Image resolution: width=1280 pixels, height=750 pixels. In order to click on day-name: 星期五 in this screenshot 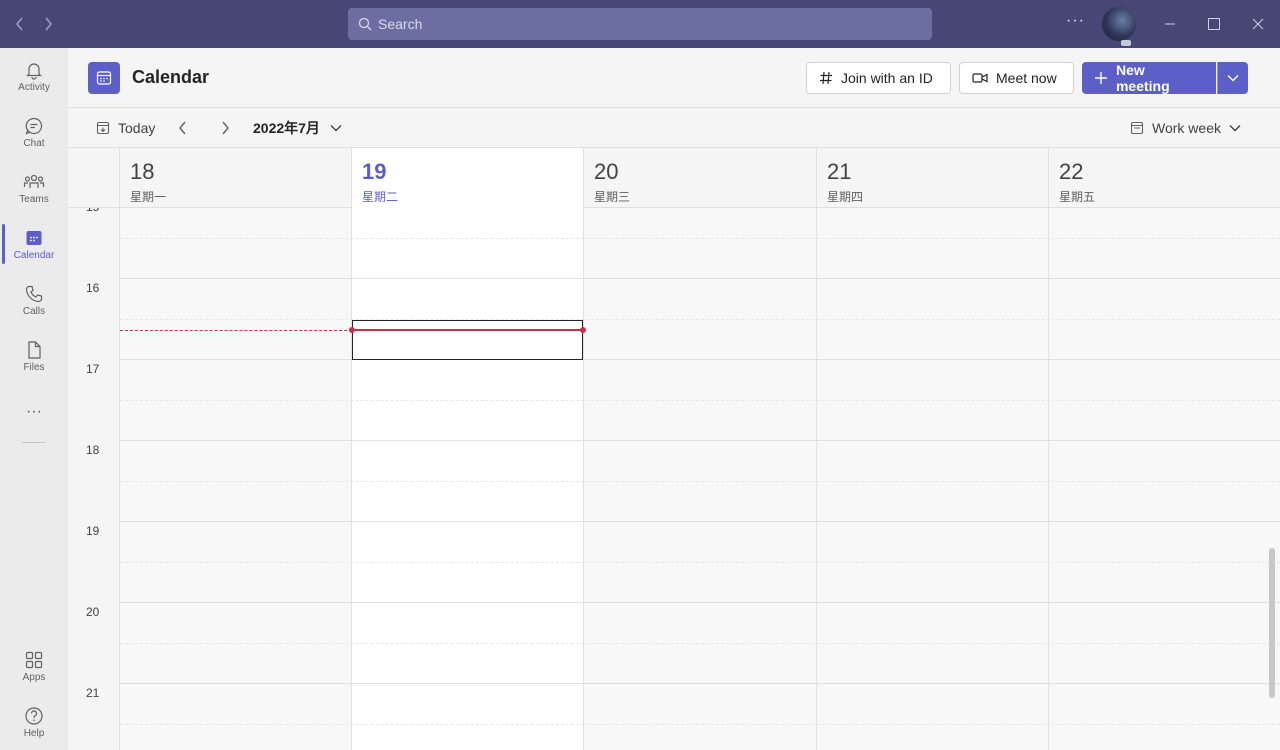, I will do `click(1077, 197)`.